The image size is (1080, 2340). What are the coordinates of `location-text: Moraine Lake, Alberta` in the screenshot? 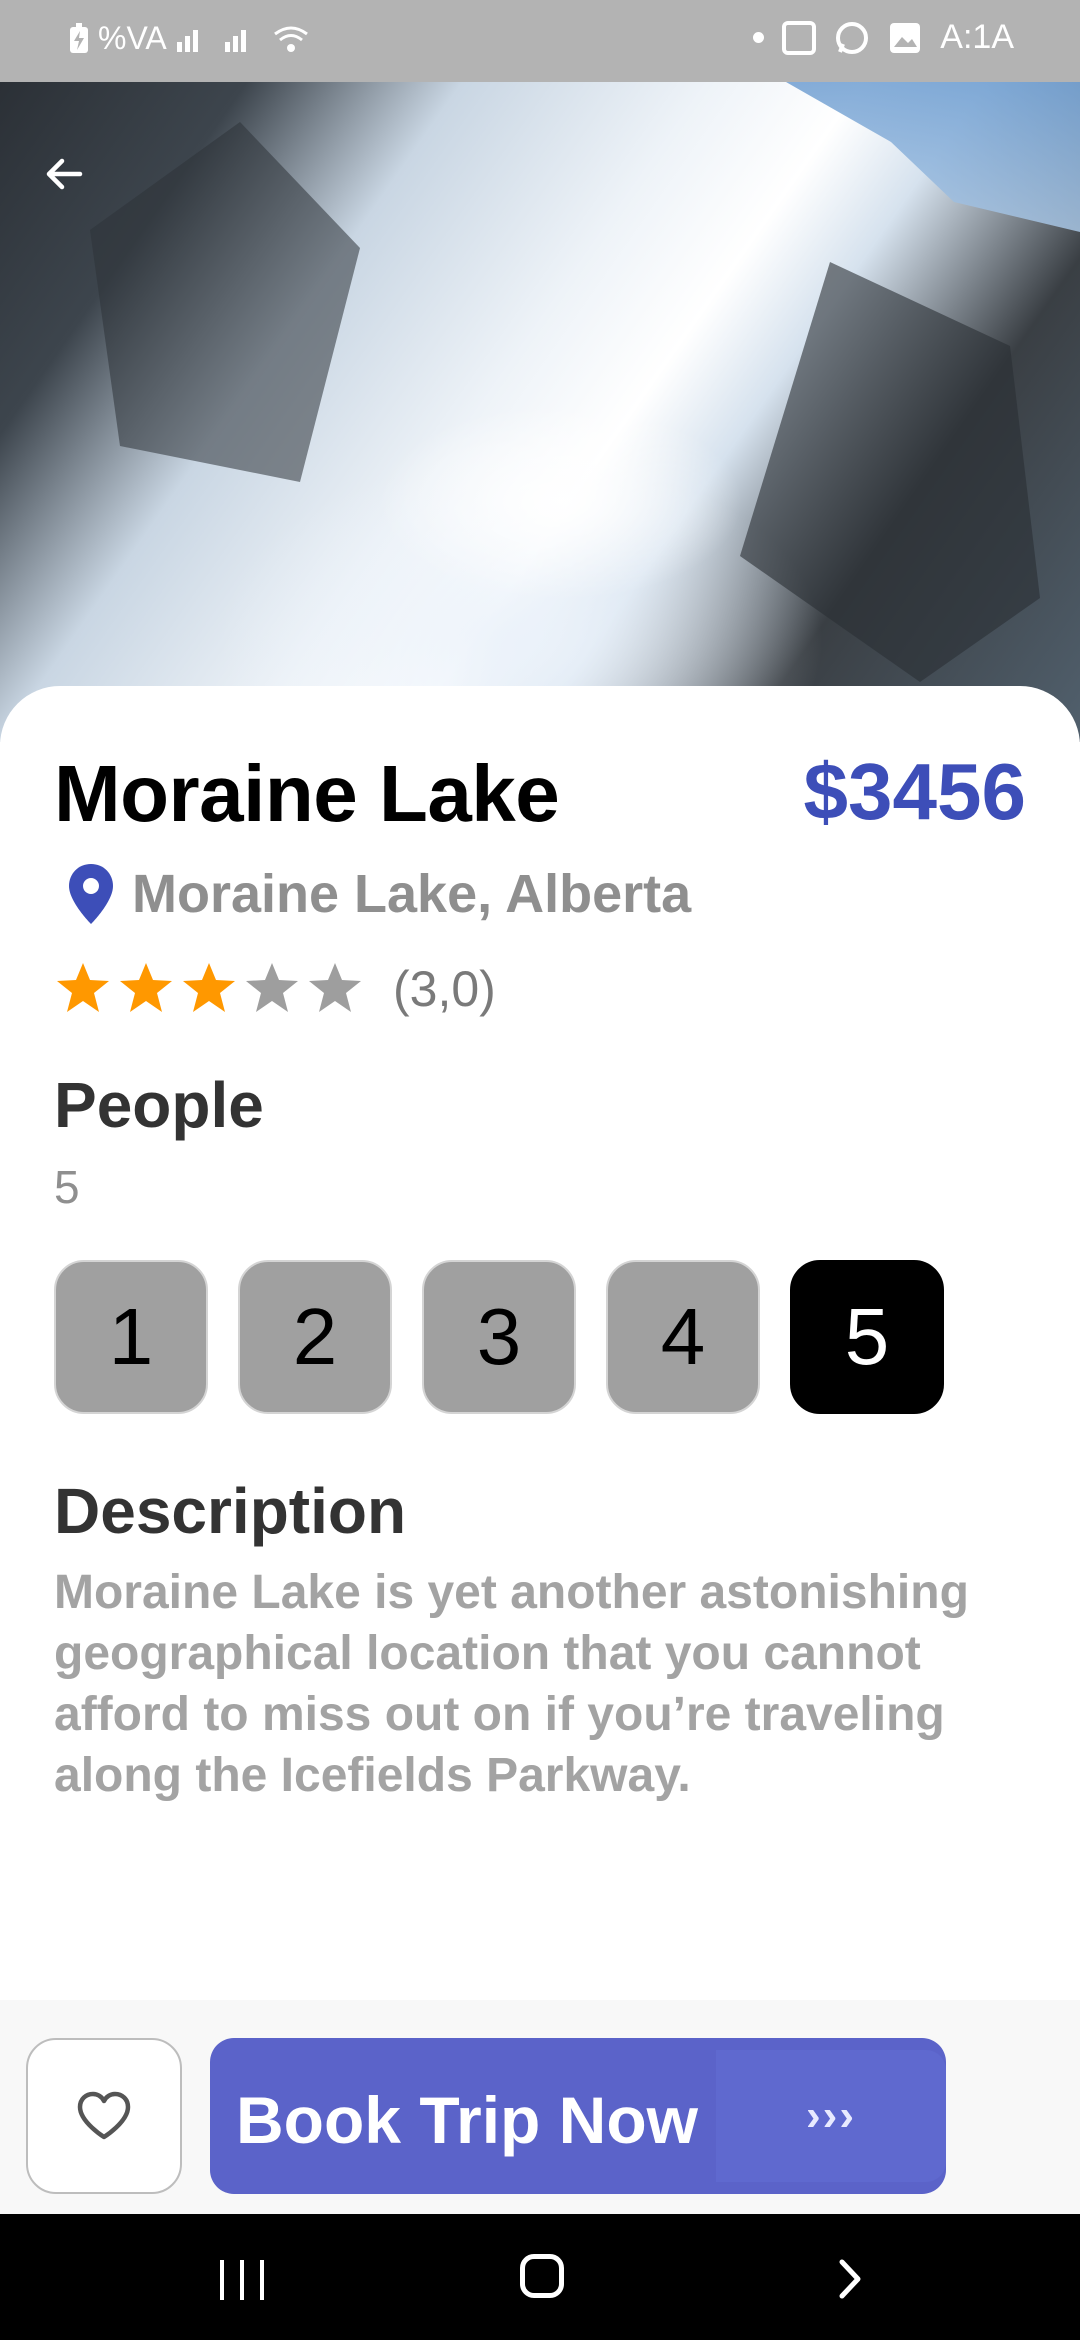 It's located at (412, 894).